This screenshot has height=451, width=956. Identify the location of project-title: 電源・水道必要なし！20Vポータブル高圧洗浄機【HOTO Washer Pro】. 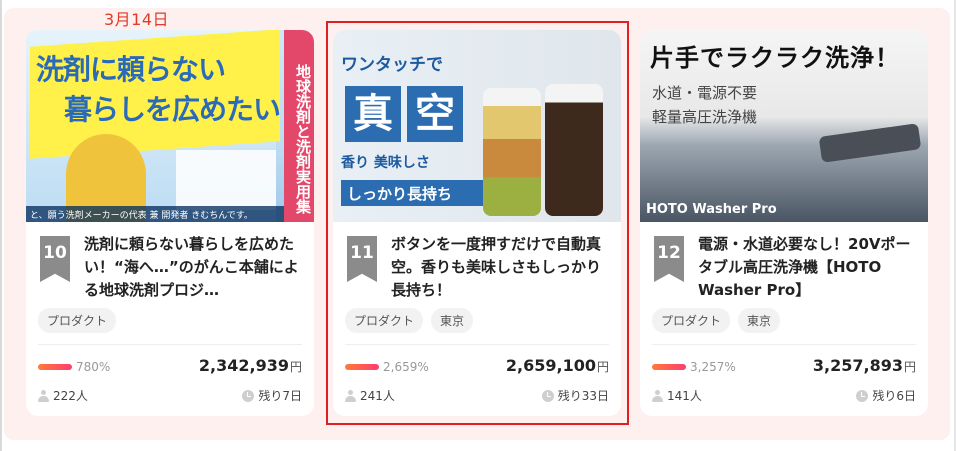
(808, 267).